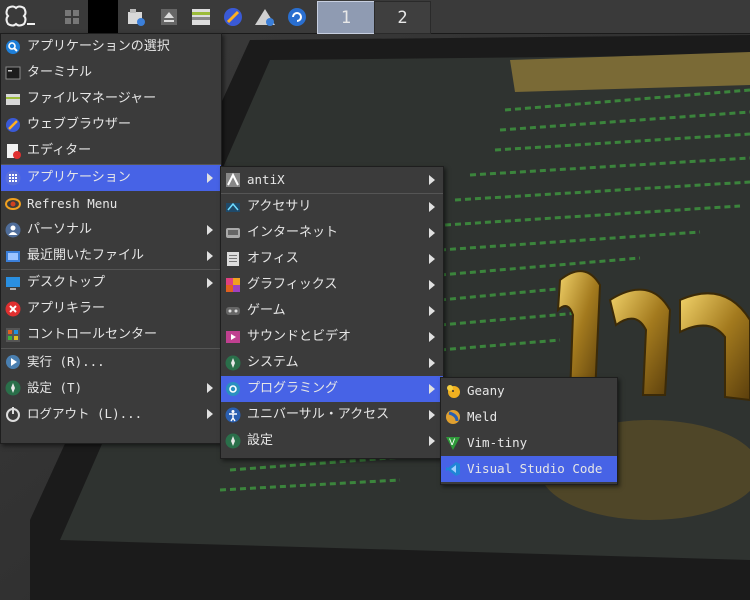  I want to click on main-menu-item-9: デスクトップ, so click(111, 283).